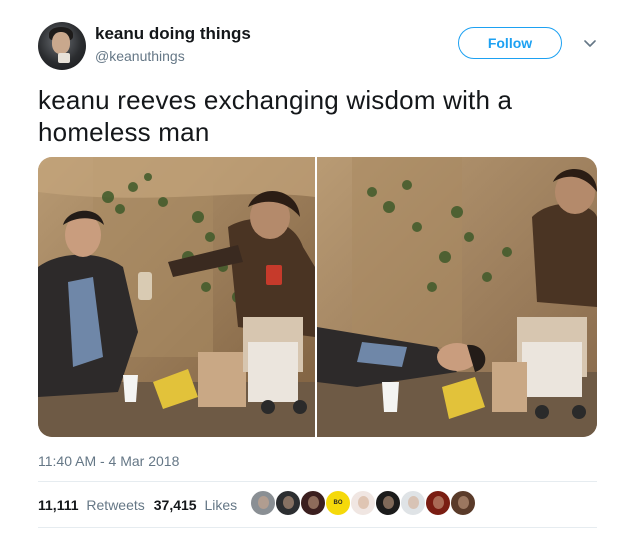 Image resolution: width=631 pixels, height=535 pixels. What do you see at coordinates (317, 481) in the screenshot?
I see `stats-divider-top` at bounding box center [317, 481].